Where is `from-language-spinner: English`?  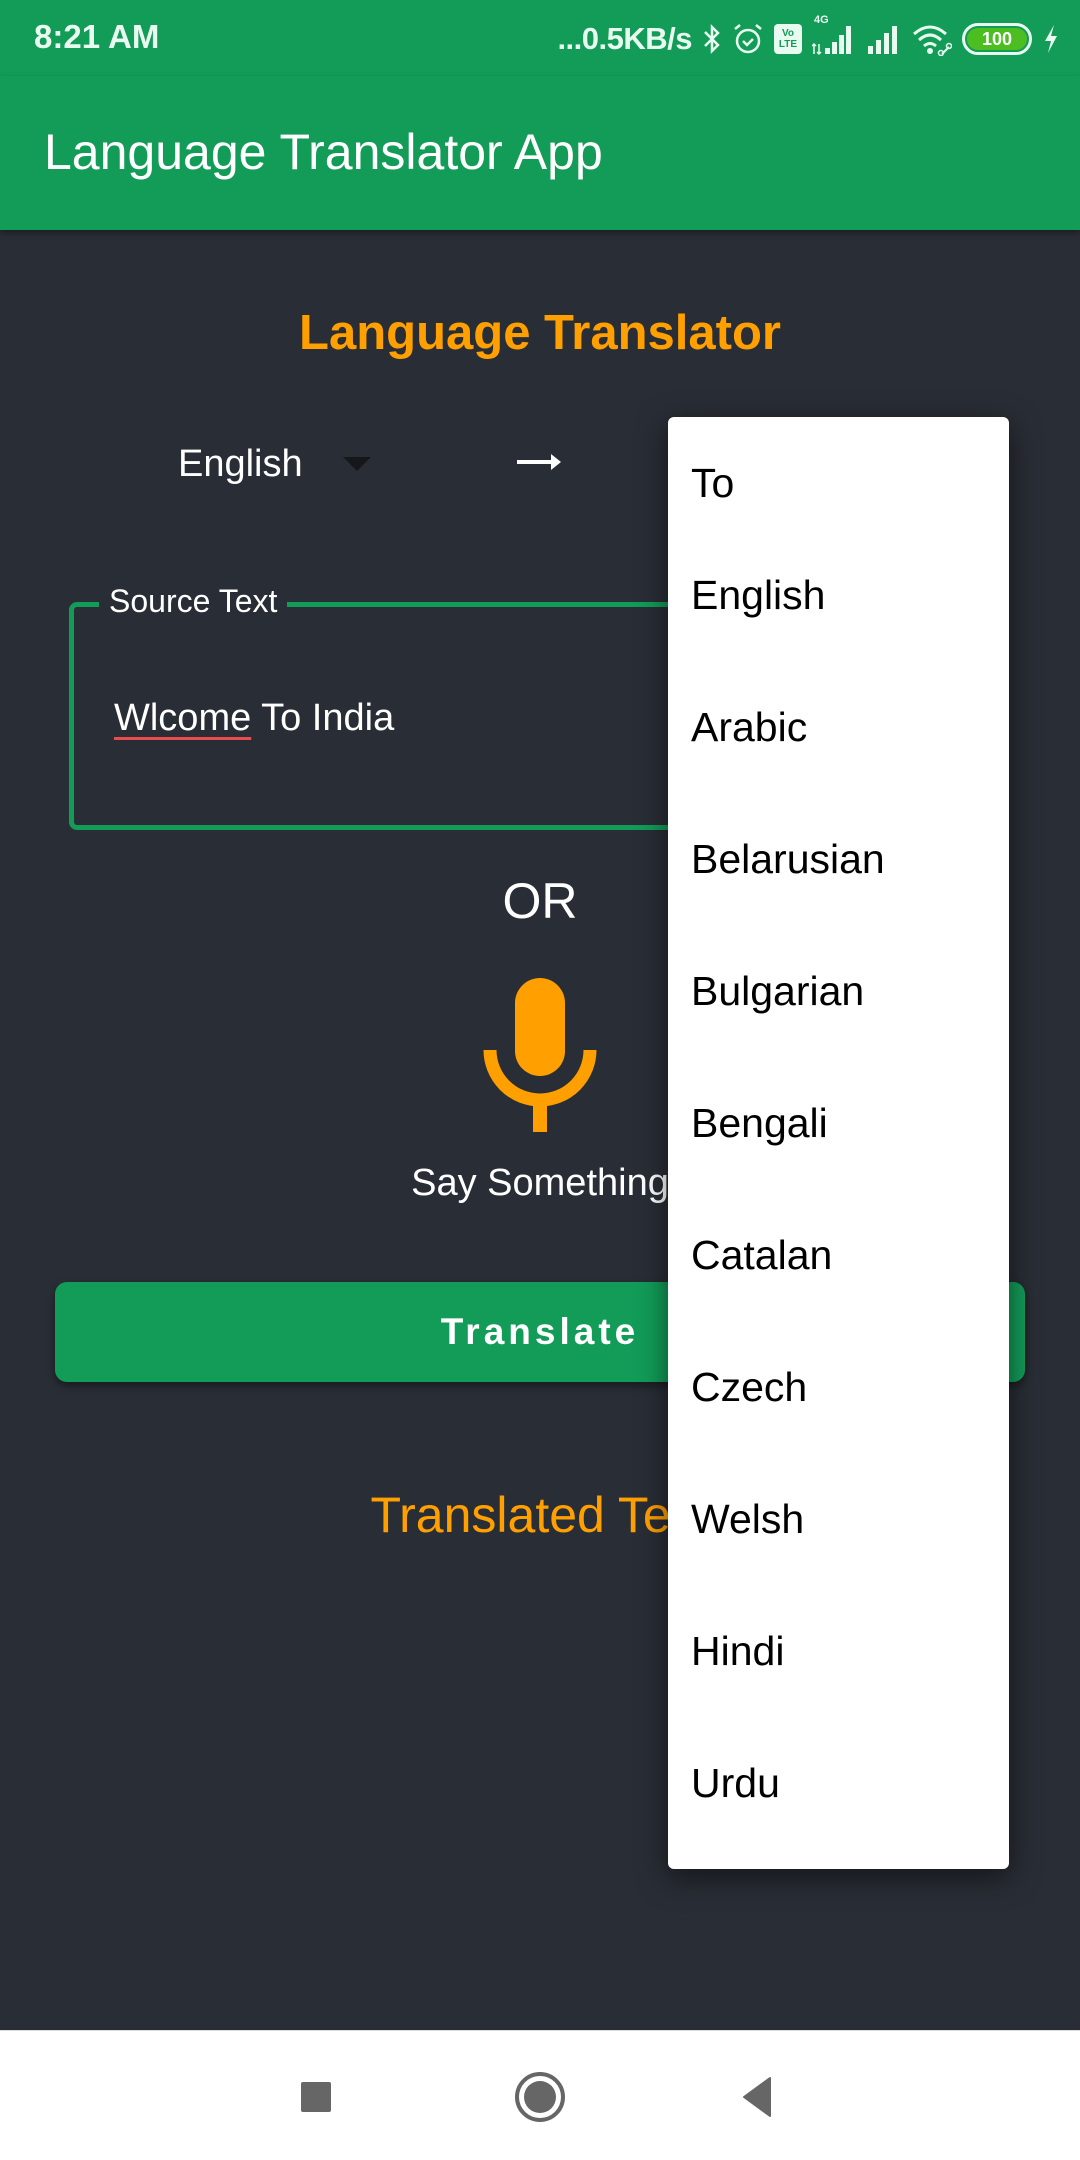
from-language-spinner: English is located at coordinates (274, 464).